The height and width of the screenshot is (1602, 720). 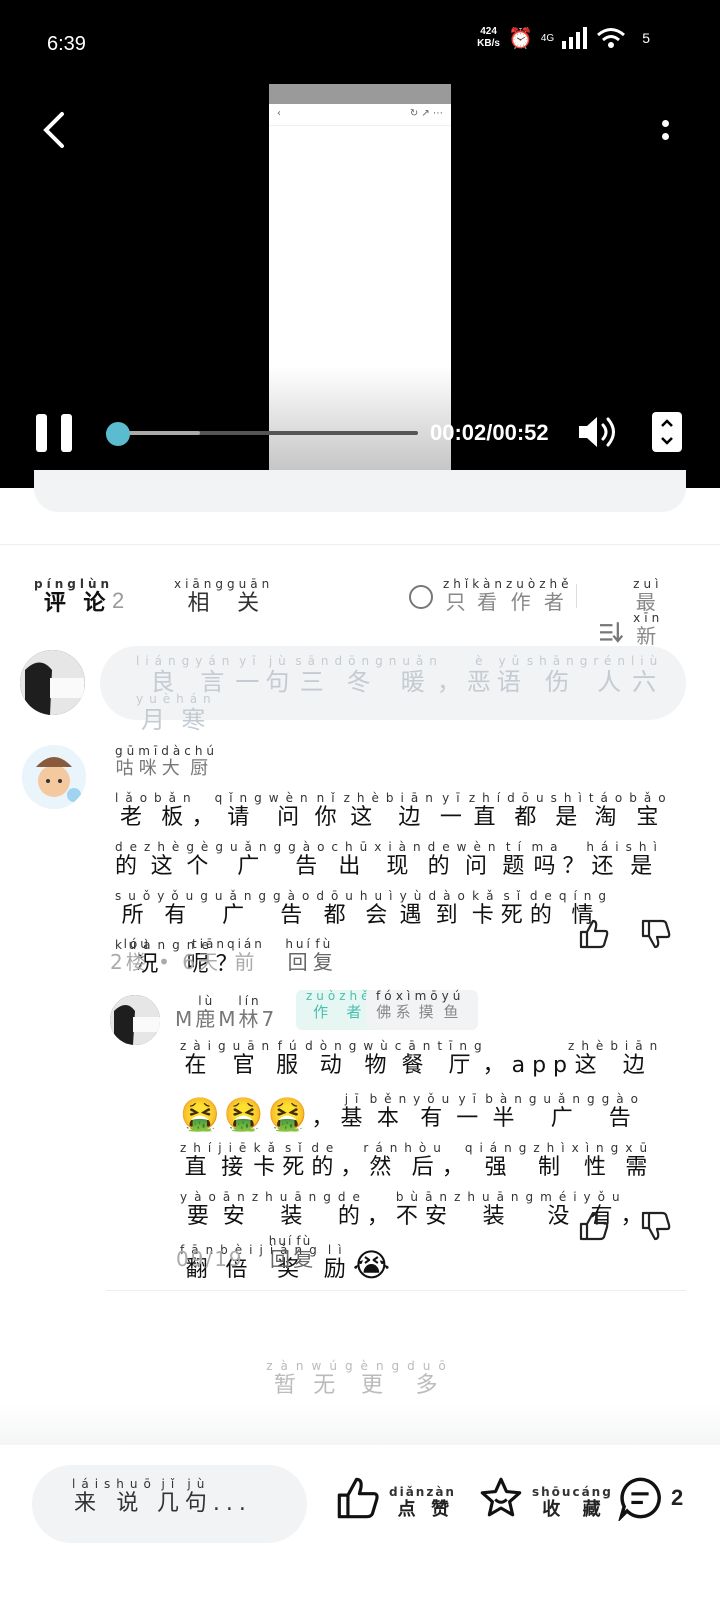 I want to click on sort-newest-button: 最zuì新xīn, so click(x=643, y=613).